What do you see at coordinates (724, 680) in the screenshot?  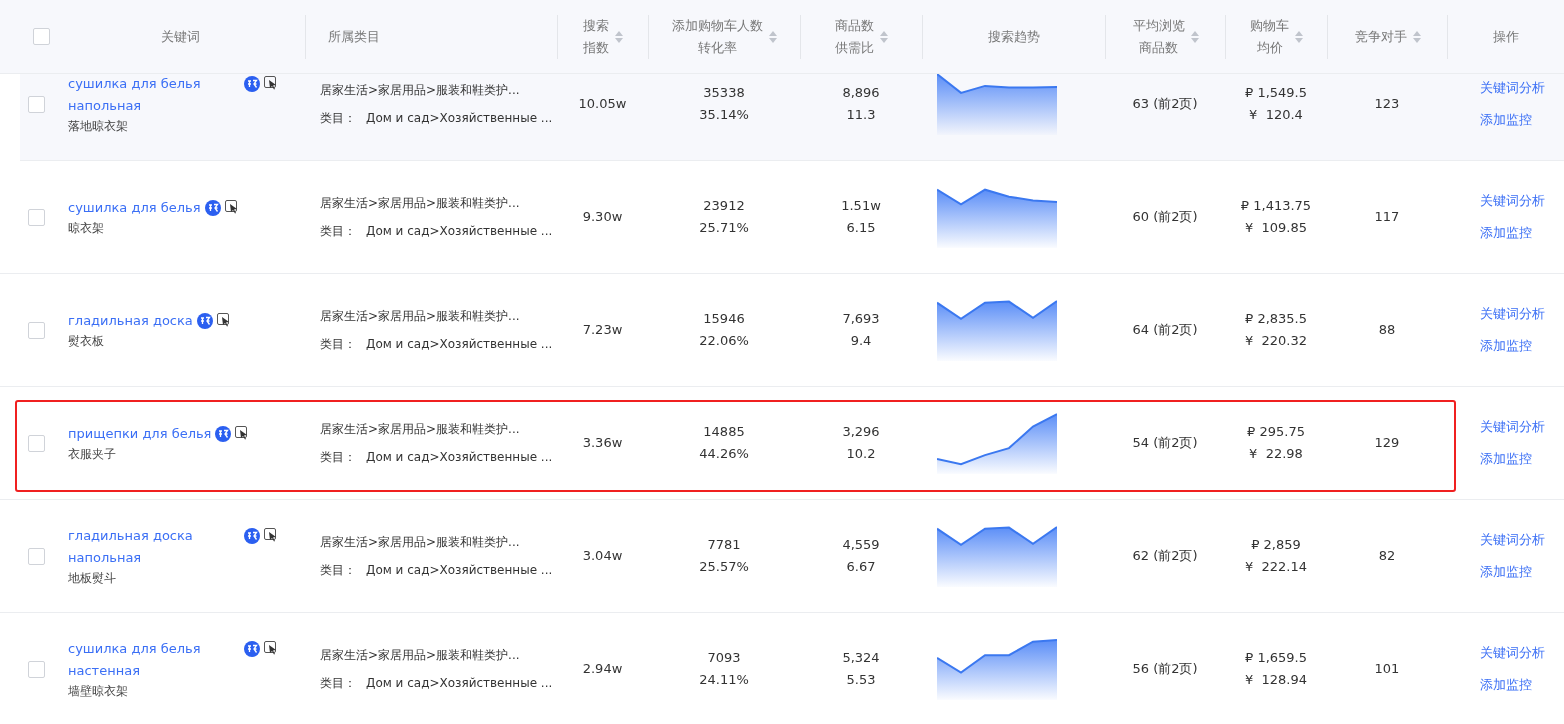 I see `conversion-rate: 24.11%` at bounding box center [724, 680].